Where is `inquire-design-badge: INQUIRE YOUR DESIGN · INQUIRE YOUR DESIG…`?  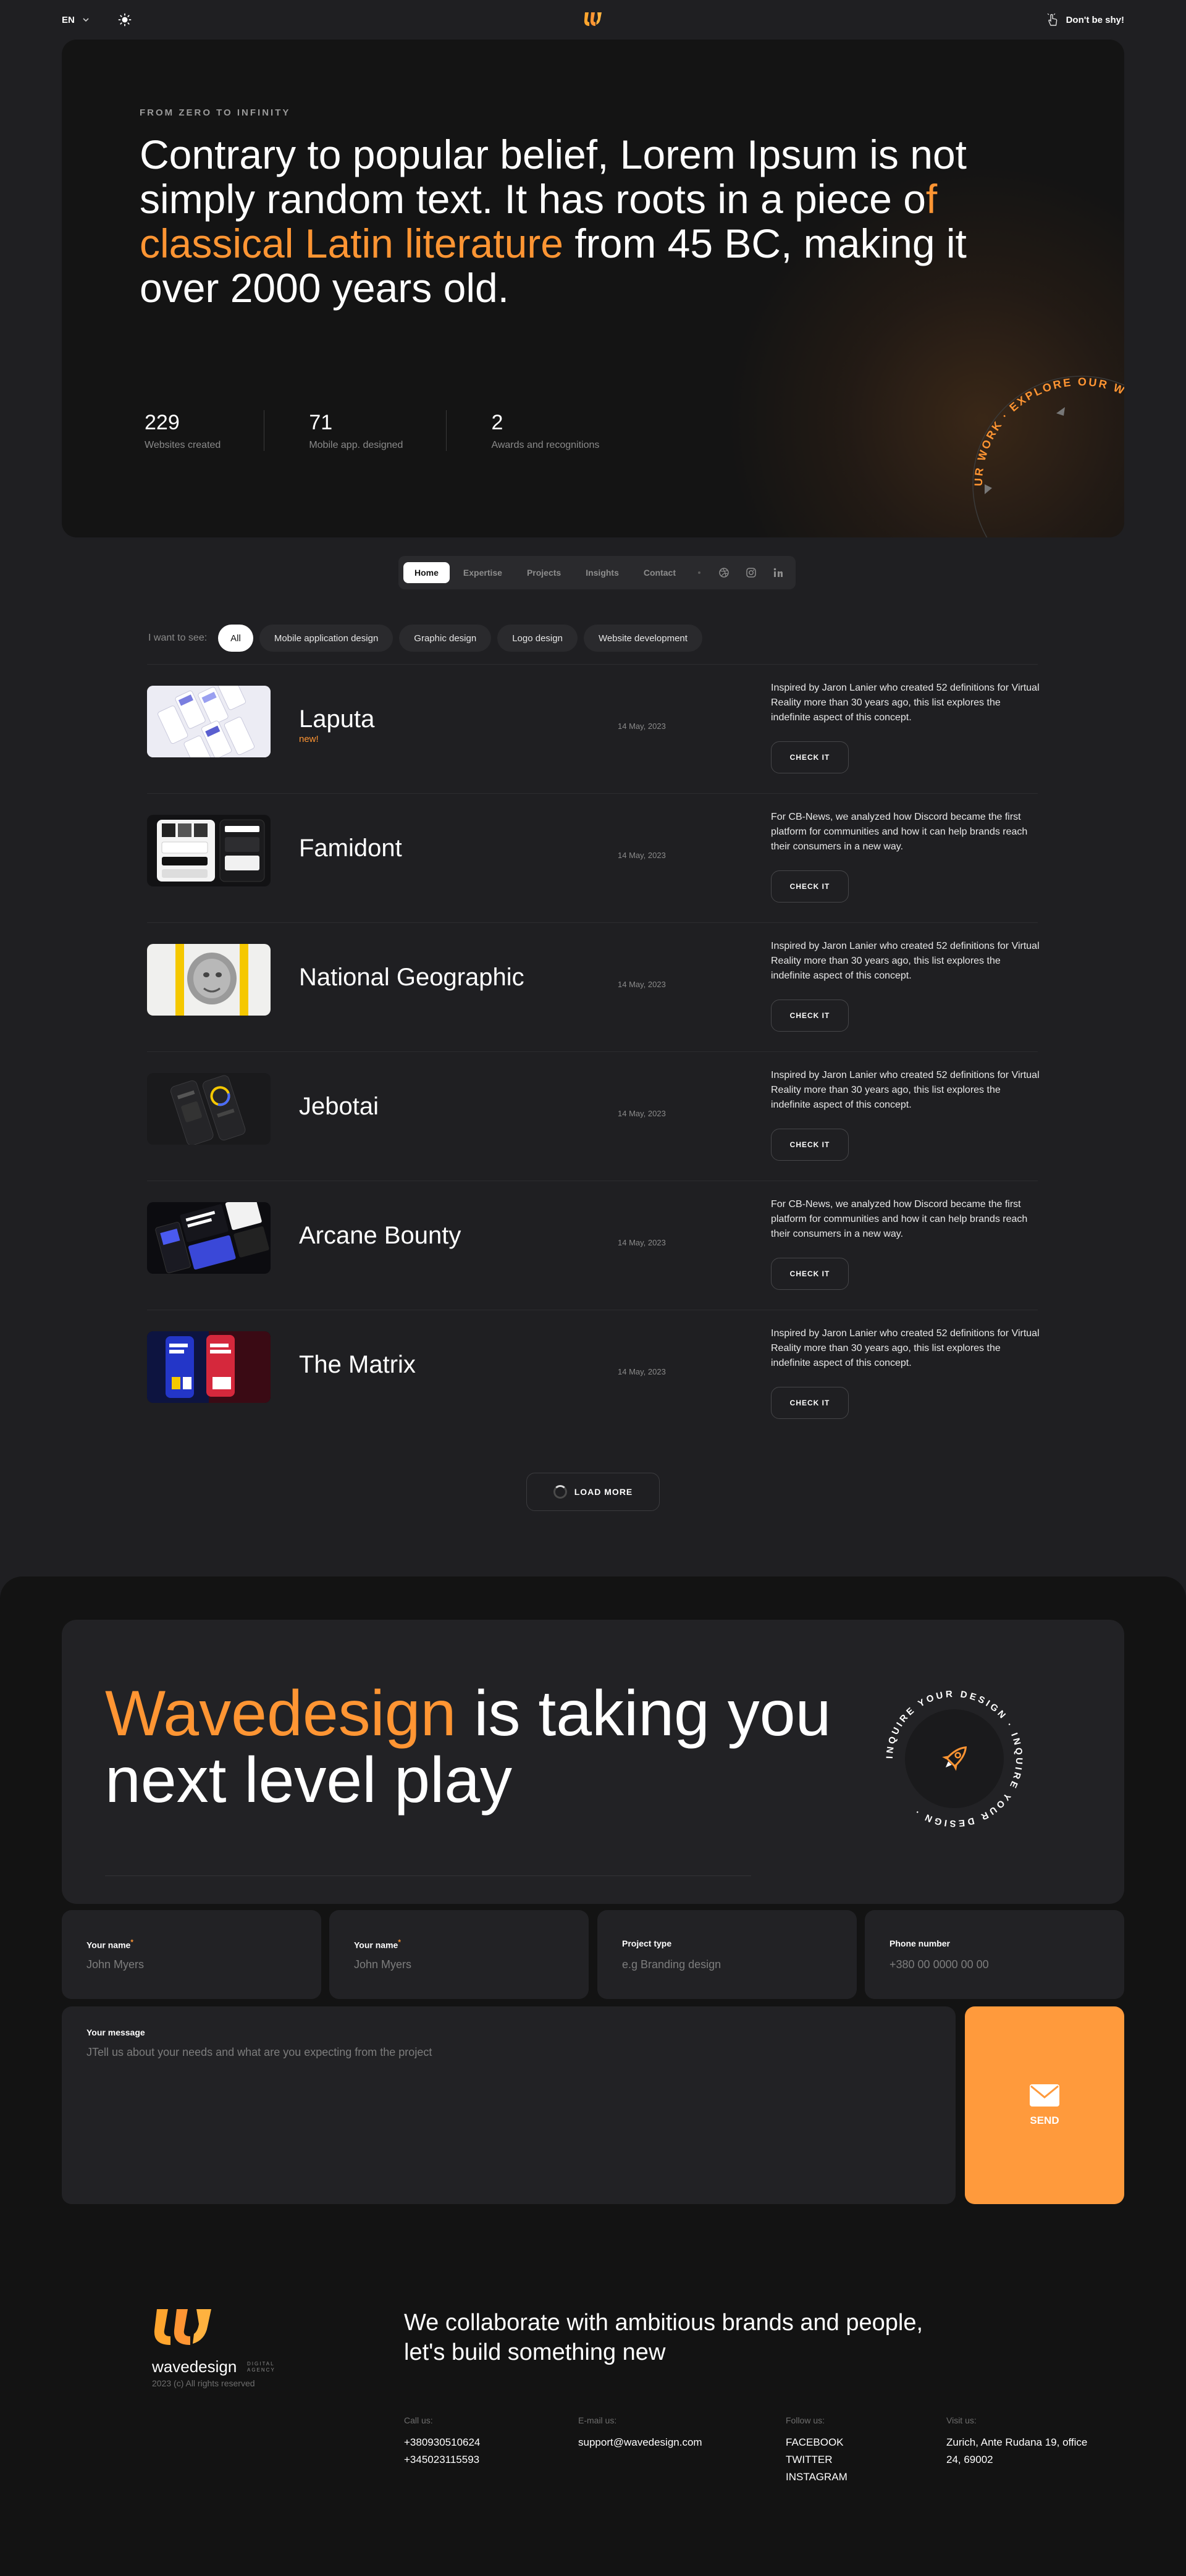 inquire-design-badge: INQUIRE YOUR DESIGN · INQUIRE YOUR DESIG… is located at coordinates (954, 1759).